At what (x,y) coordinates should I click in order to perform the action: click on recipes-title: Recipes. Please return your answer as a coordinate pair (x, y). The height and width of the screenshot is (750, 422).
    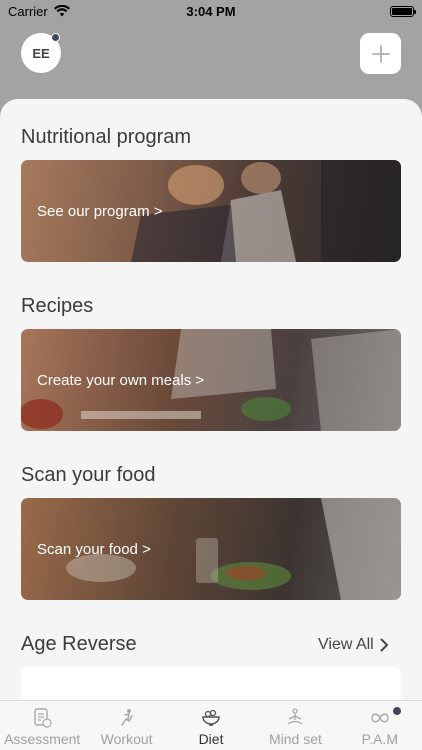
    Looking at the image, I should click on (57, 306).